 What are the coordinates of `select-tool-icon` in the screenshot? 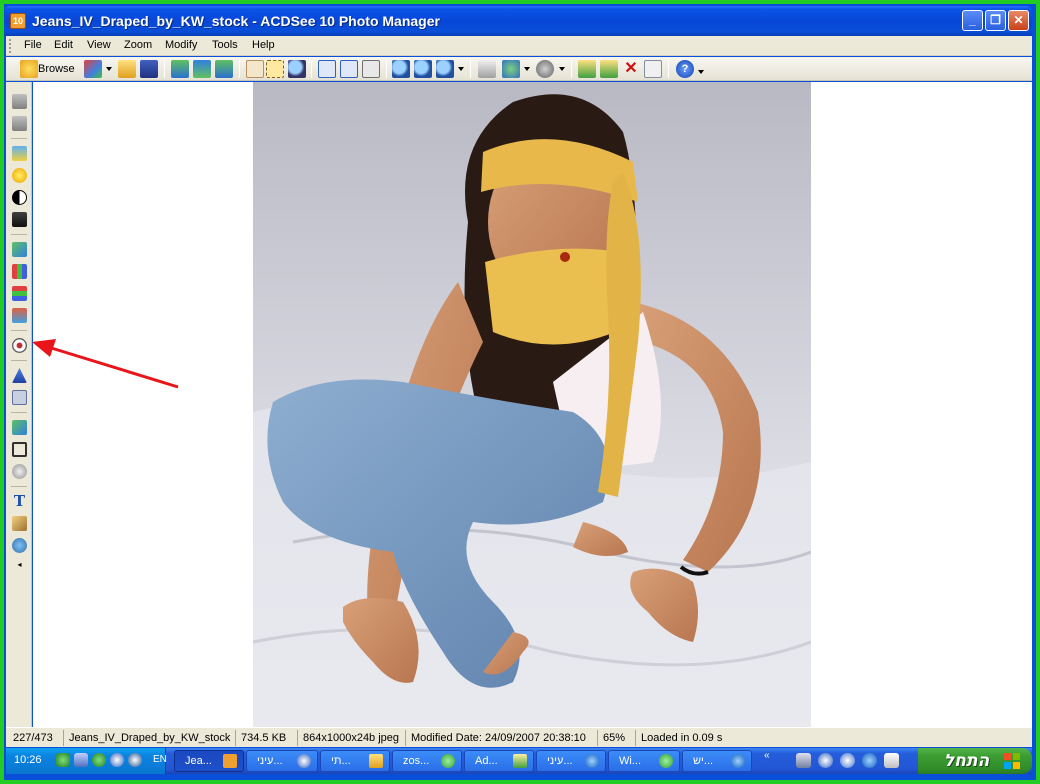 It's located at (275, 69).